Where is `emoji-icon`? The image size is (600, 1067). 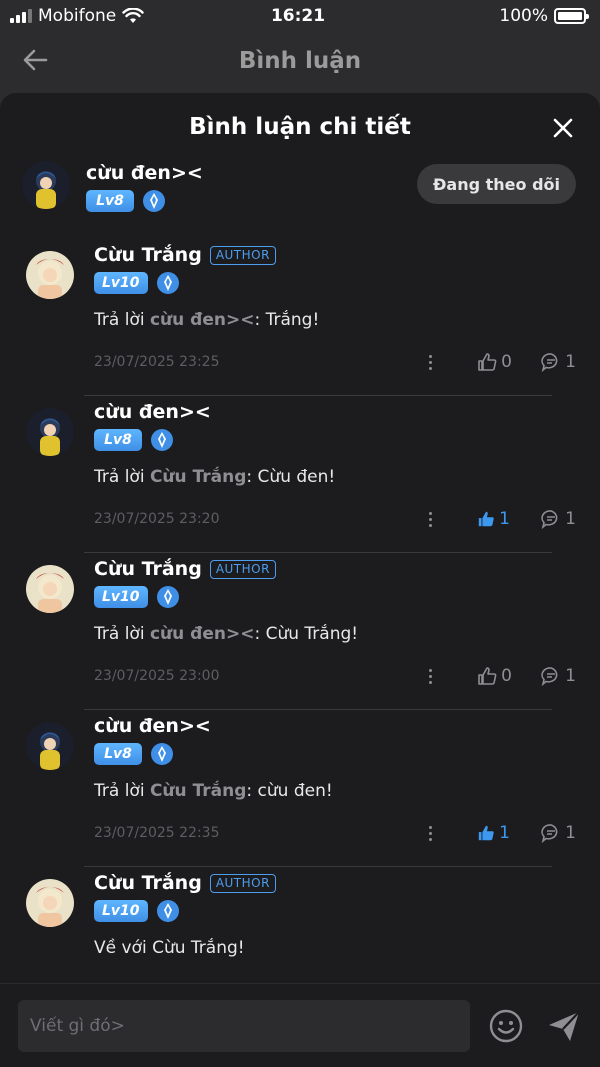
emoji-icon is located at coordinates (506, 1026).